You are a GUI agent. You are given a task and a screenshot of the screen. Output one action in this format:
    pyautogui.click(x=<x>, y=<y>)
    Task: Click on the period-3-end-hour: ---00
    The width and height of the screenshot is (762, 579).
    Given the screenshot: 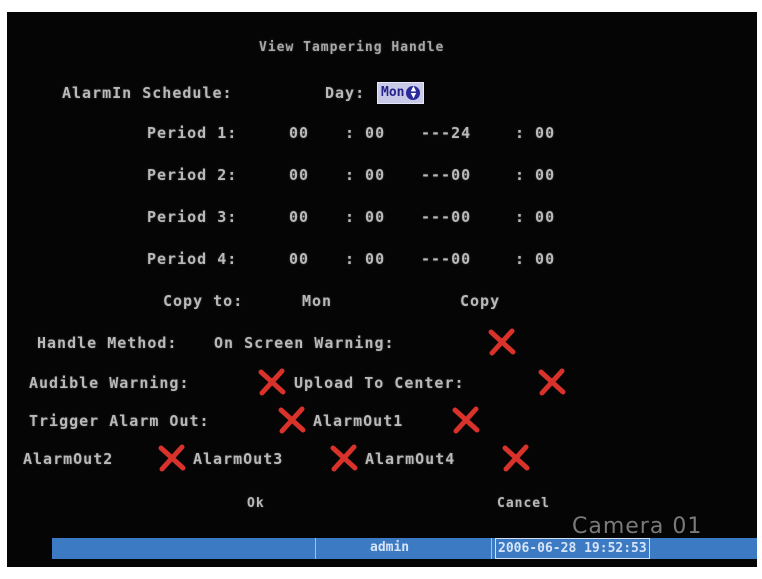 What is the action you would take?
    pyautogui.click(x=446, y=217)
    